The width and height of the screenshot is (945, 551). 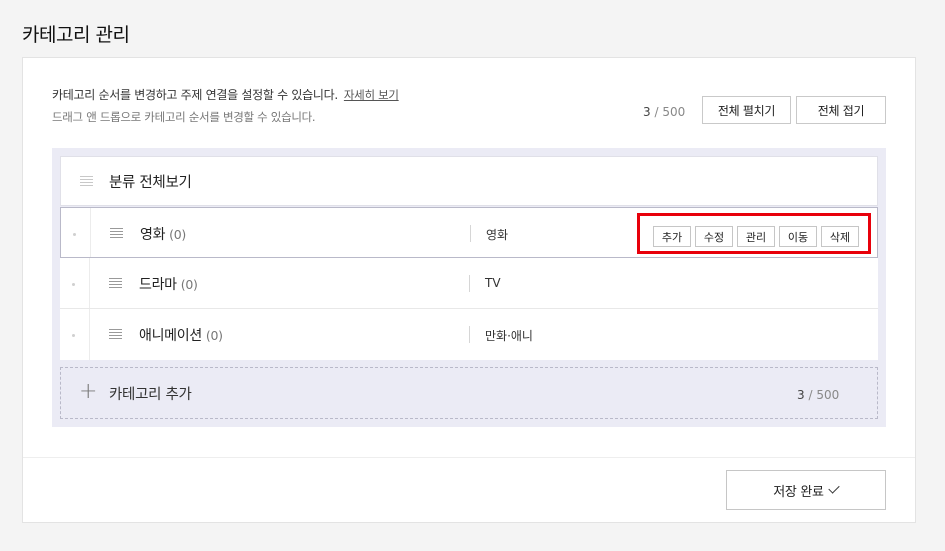 I want to click on category-topic: 만화·애니, so click(x=509, y=336).